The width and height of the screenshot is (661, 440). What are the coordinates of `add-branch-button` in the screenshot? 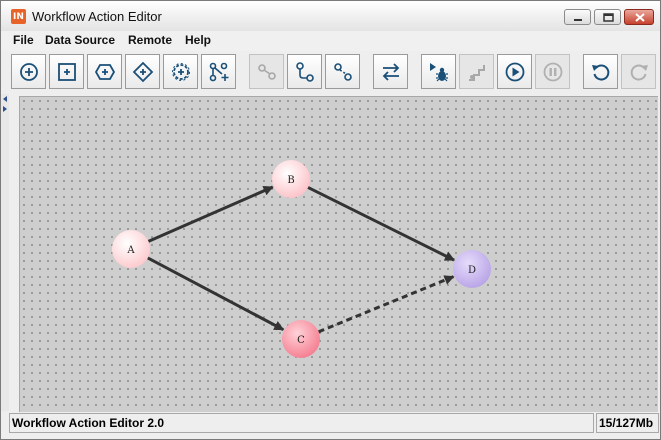 It's located at (218, 71).